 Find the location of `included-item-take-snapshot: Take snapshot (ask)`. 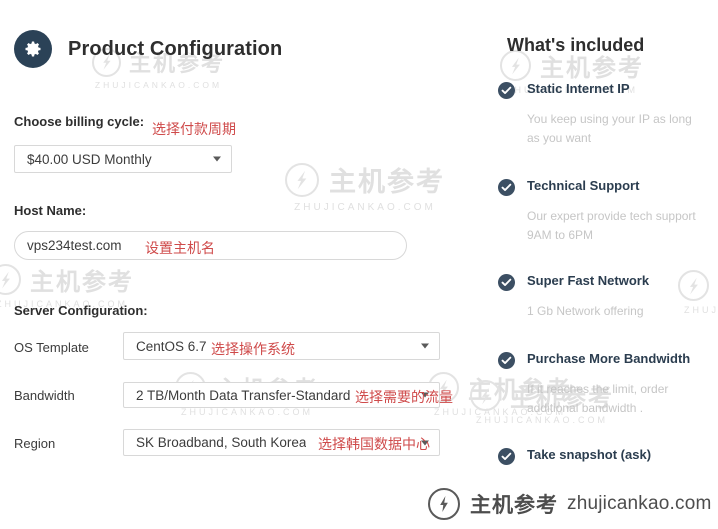

included-item-take-snapshot: Take snapshot (ask) is located at coordinates (608, 456).